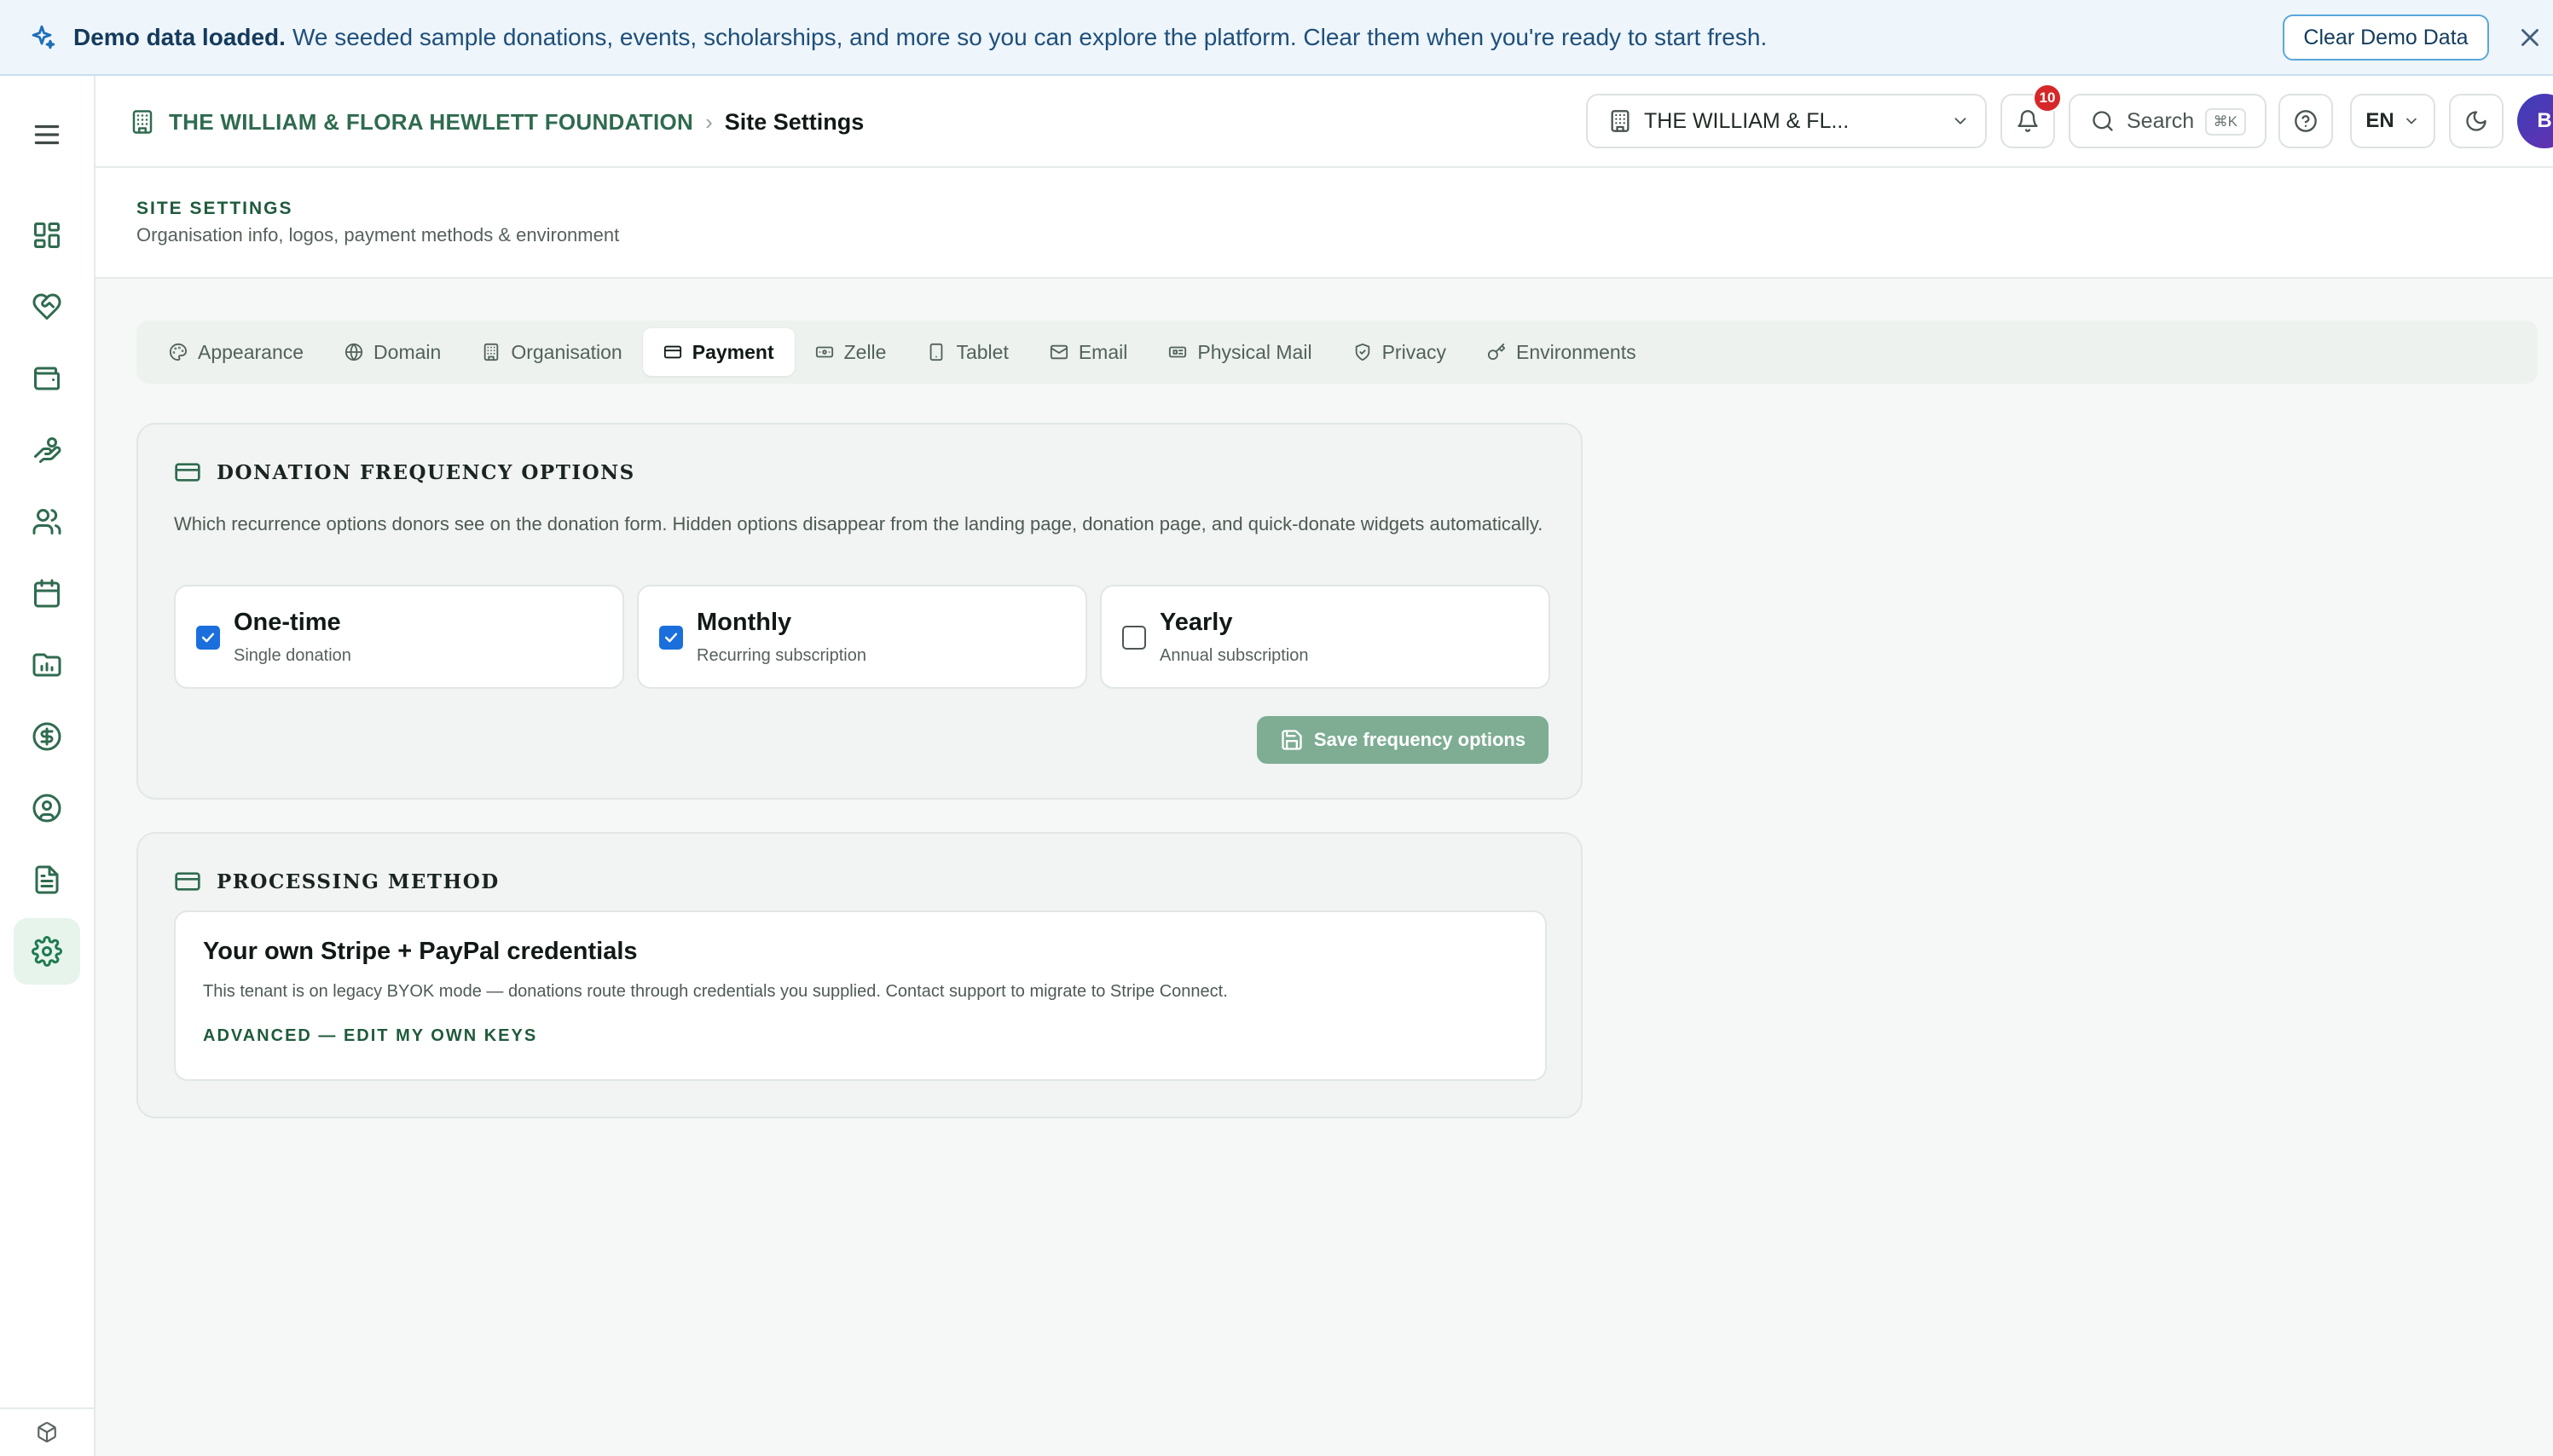 The height and width of the screenshot is (1456, 2553). I want to click on card-title: DONATION FREQUENCY OPTIONS, so click(426, 472).